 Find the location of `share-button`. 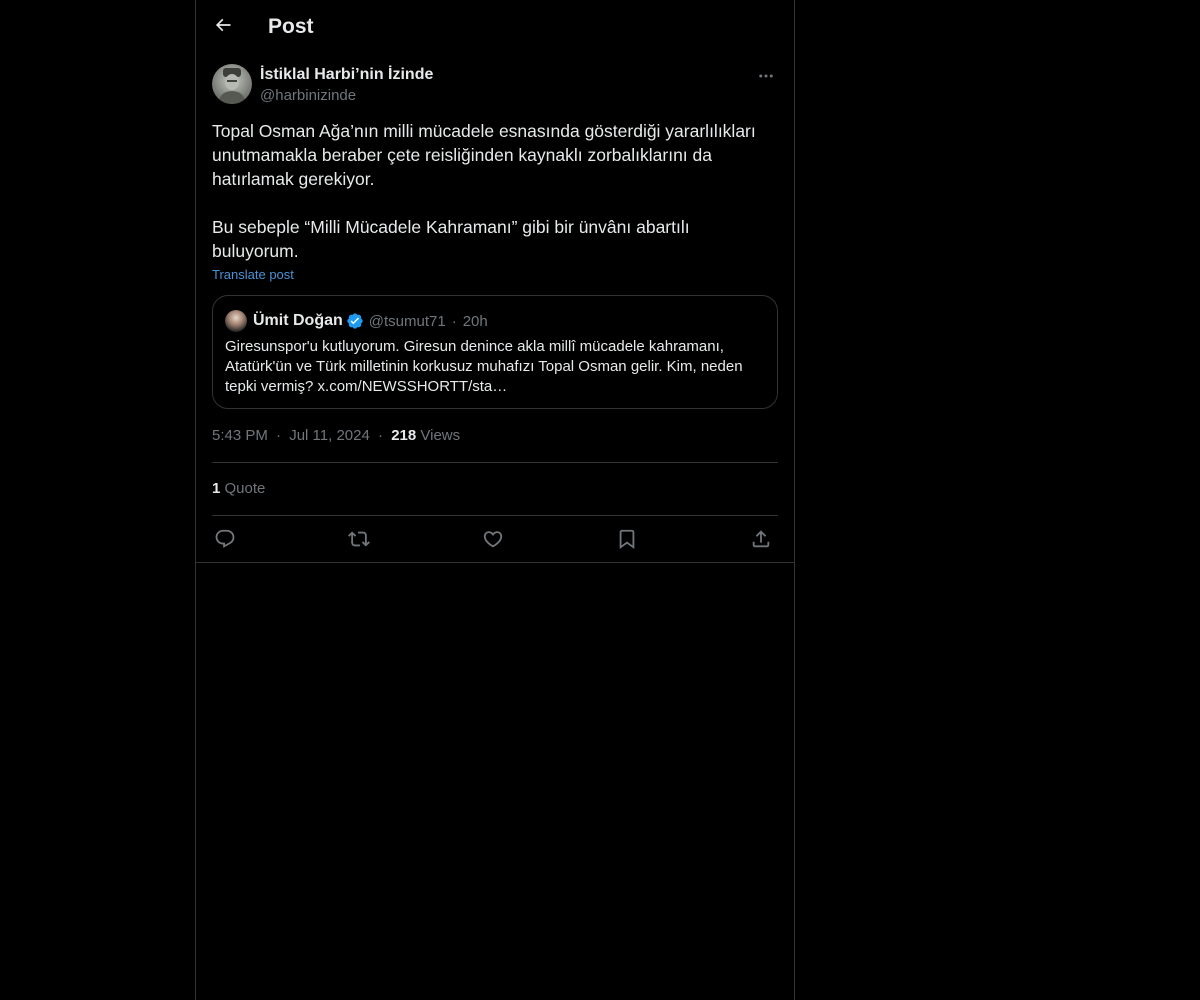

share-button is located at coordinates (761, 539).